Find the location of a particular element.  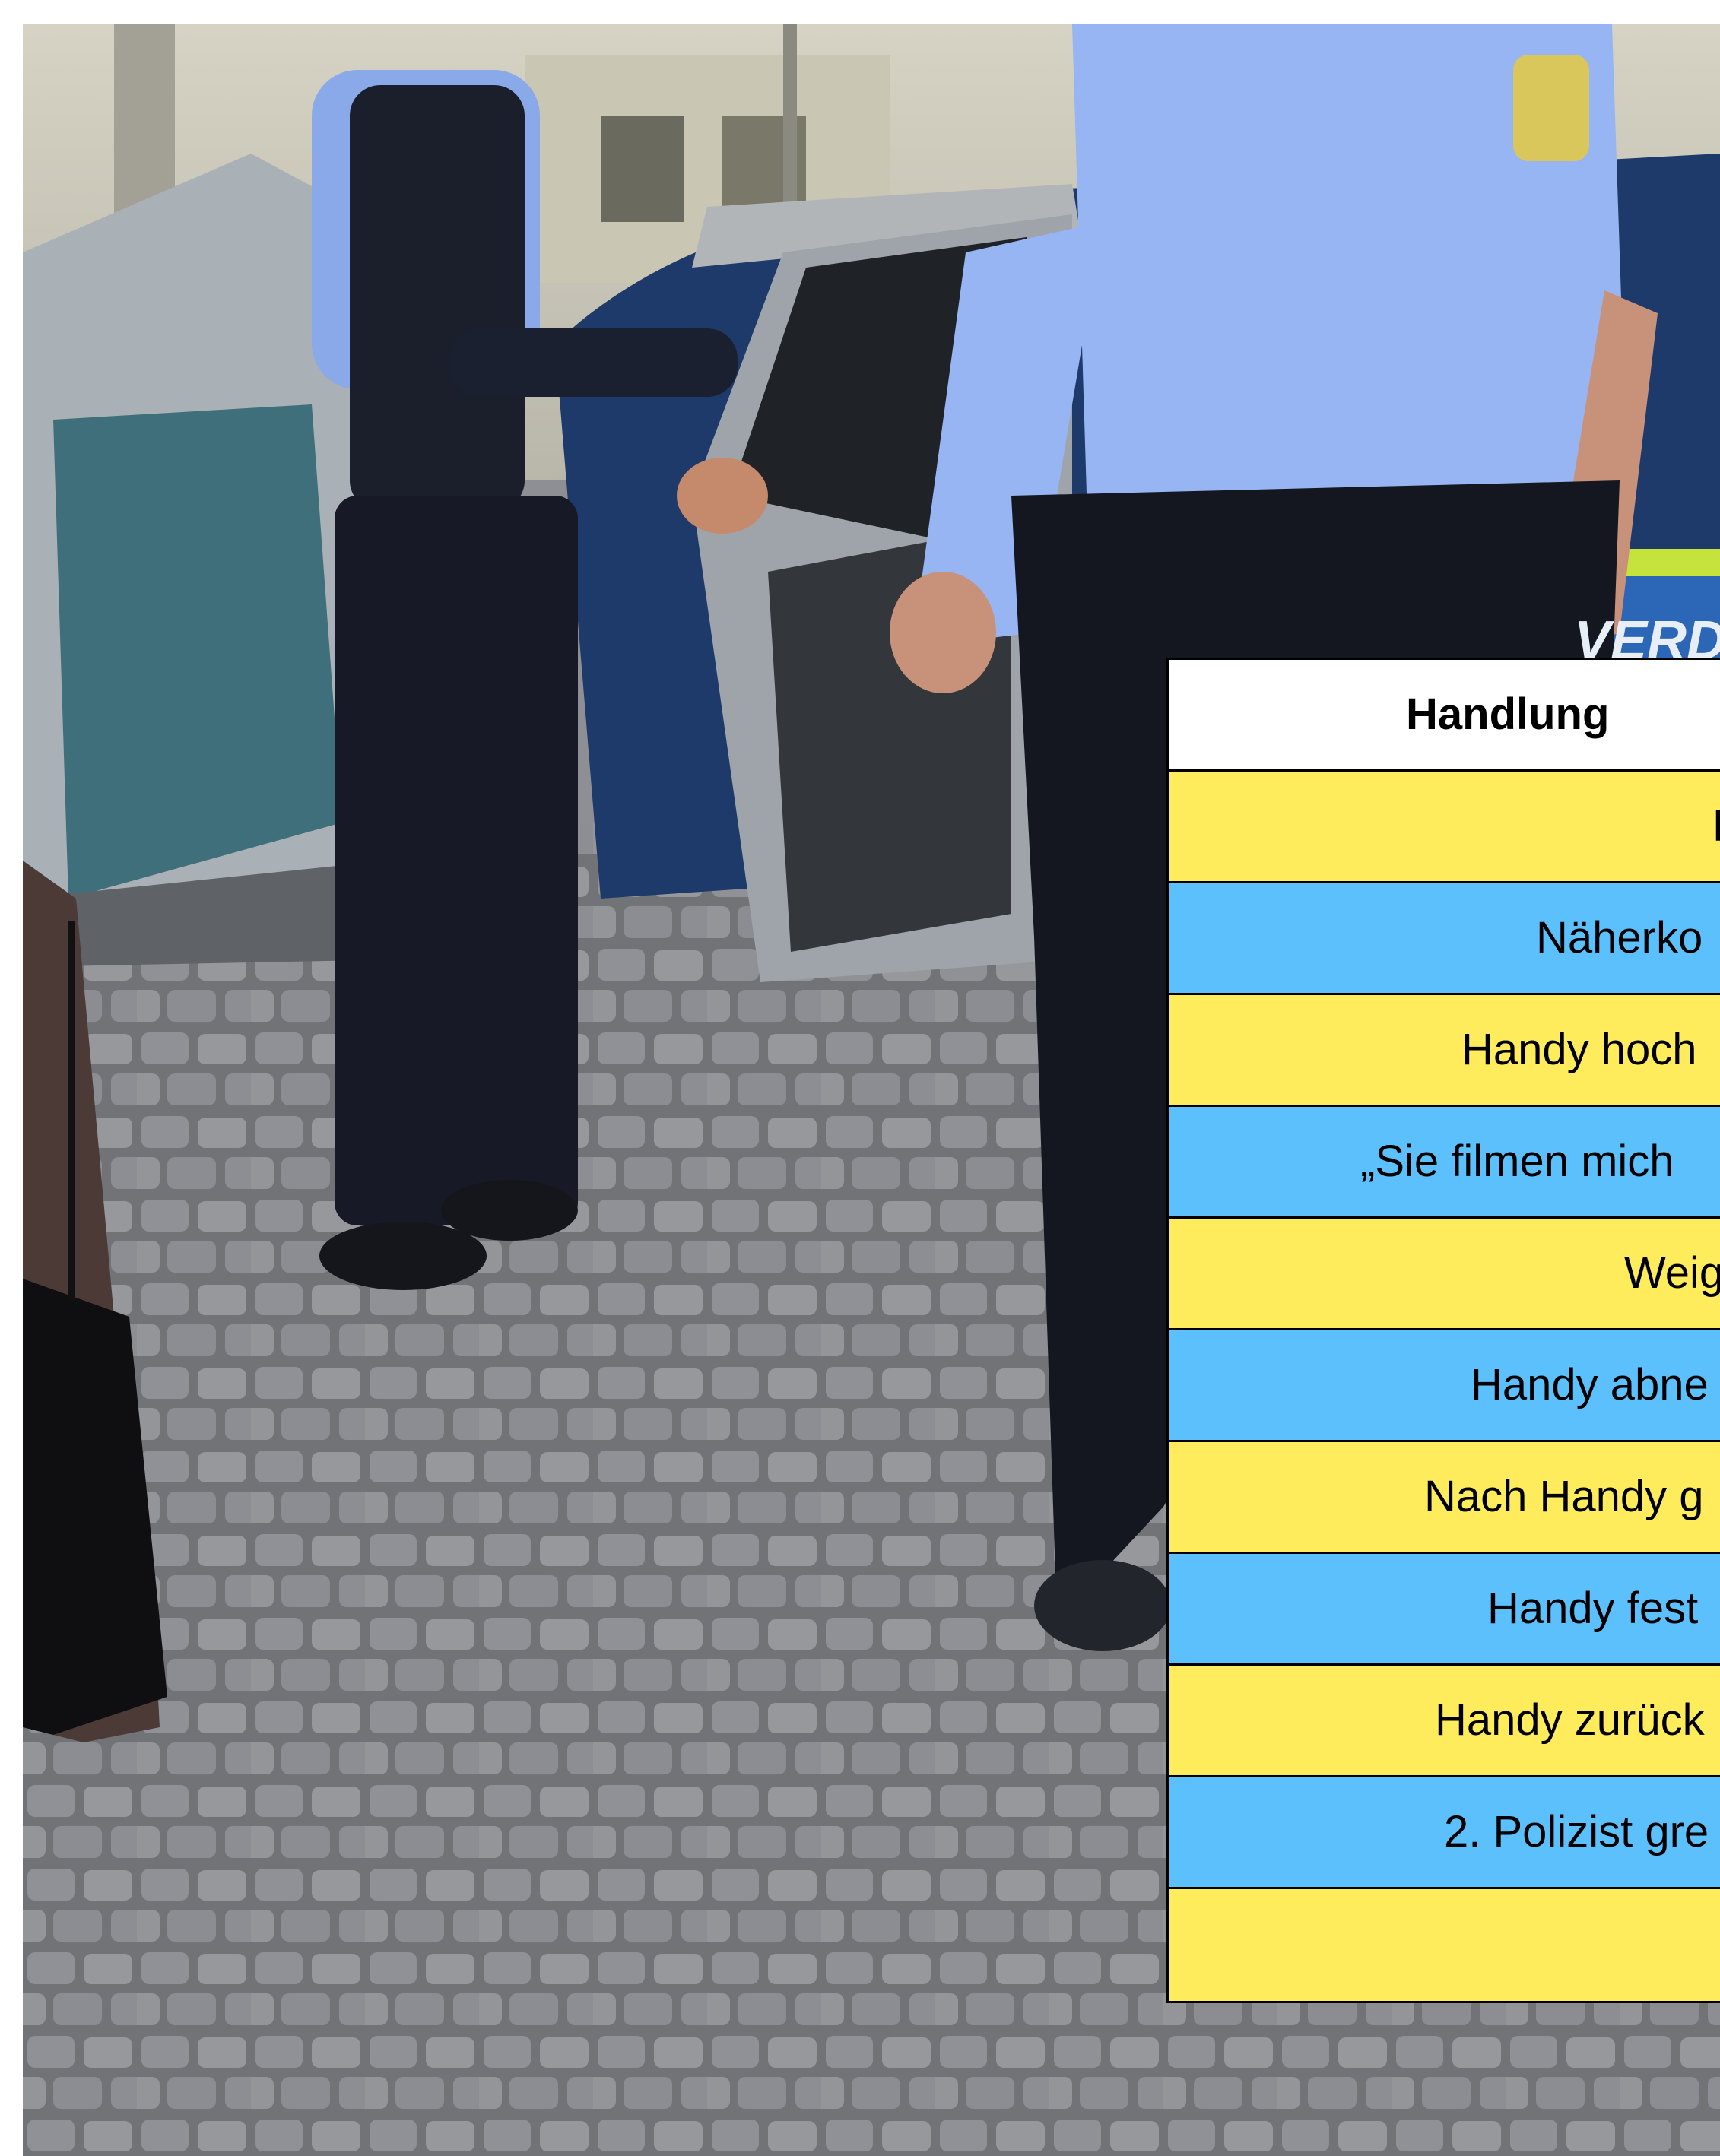

table-cell: Handy abne is located at coordinates (1590, 1384).